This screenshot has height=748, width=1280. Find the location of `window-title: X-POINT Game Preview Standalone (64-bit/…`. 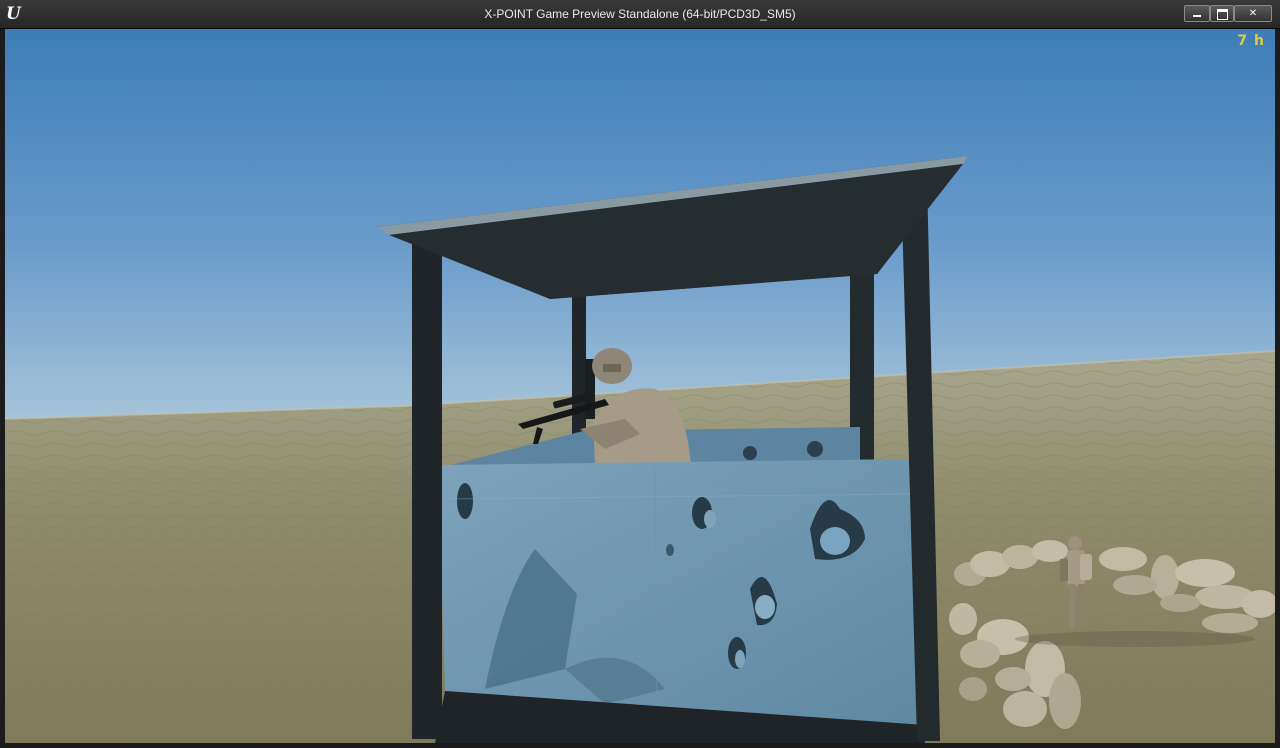

window-title: X-POINT Game Preview Standalone (64-bit/… is located at coordinates (640, 14).